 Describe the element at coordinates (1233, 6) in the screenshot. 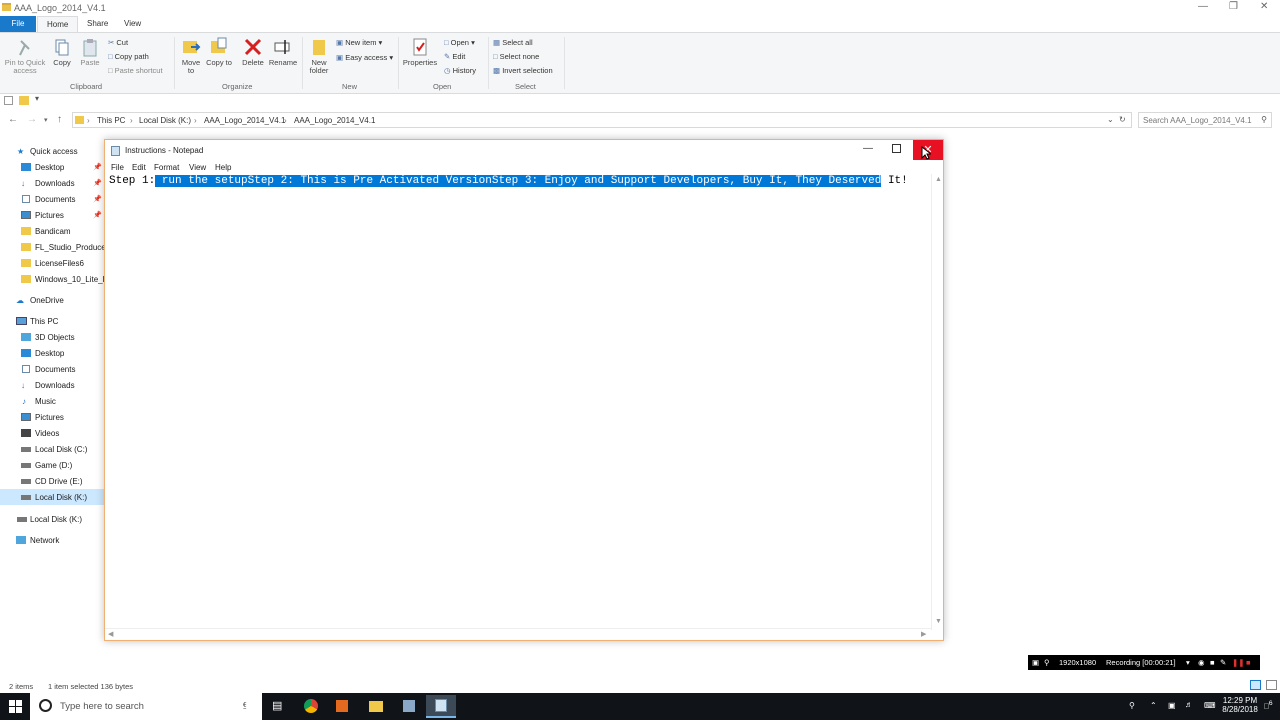

I see `maximize-icon: ❐` at that location.